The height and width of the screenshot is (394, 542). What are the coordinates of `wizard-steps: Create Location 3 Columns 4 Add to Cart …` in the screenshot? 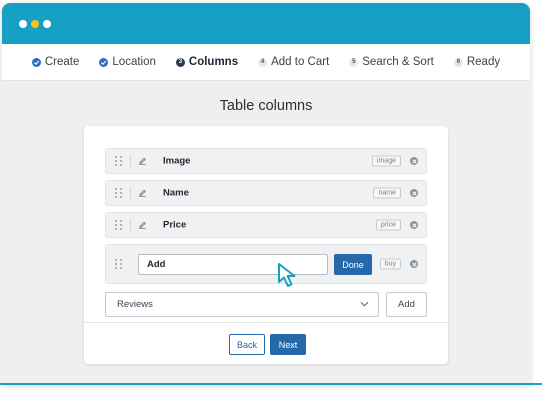 It's located at (266, 62).